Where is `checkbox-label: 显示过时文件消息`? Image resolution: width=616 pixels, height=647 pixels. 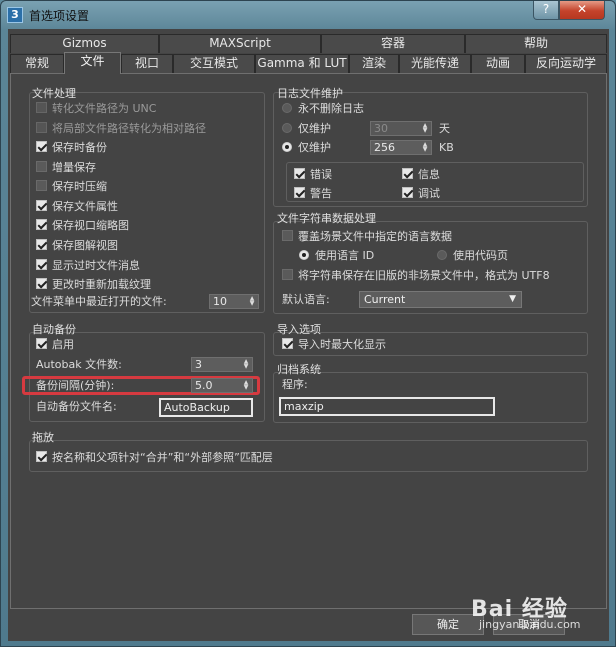 checkbox-label: 显示过时文件消息 is located at coordinates (96, 265).